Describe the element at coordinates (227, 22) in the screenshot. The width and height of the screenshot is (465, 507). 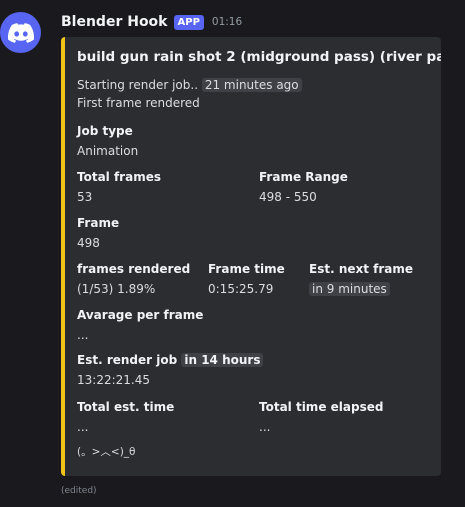
I see `message-timestamp: 01:16` at that location.